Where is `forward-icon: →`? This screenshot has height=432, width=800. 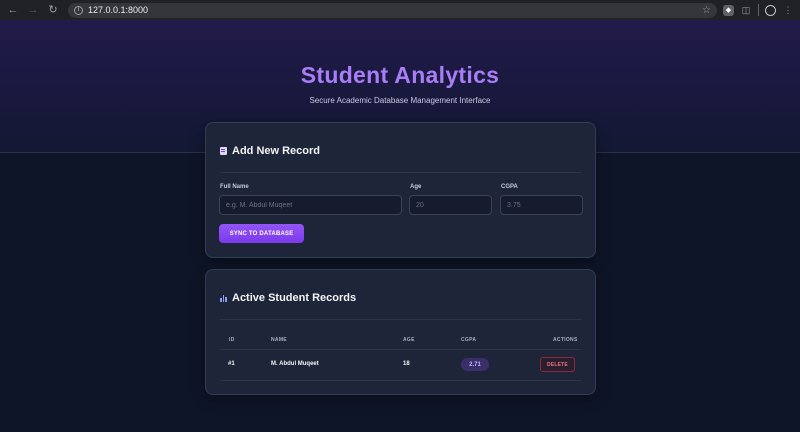
forward-icon: → is located at coordinates (33, 10).